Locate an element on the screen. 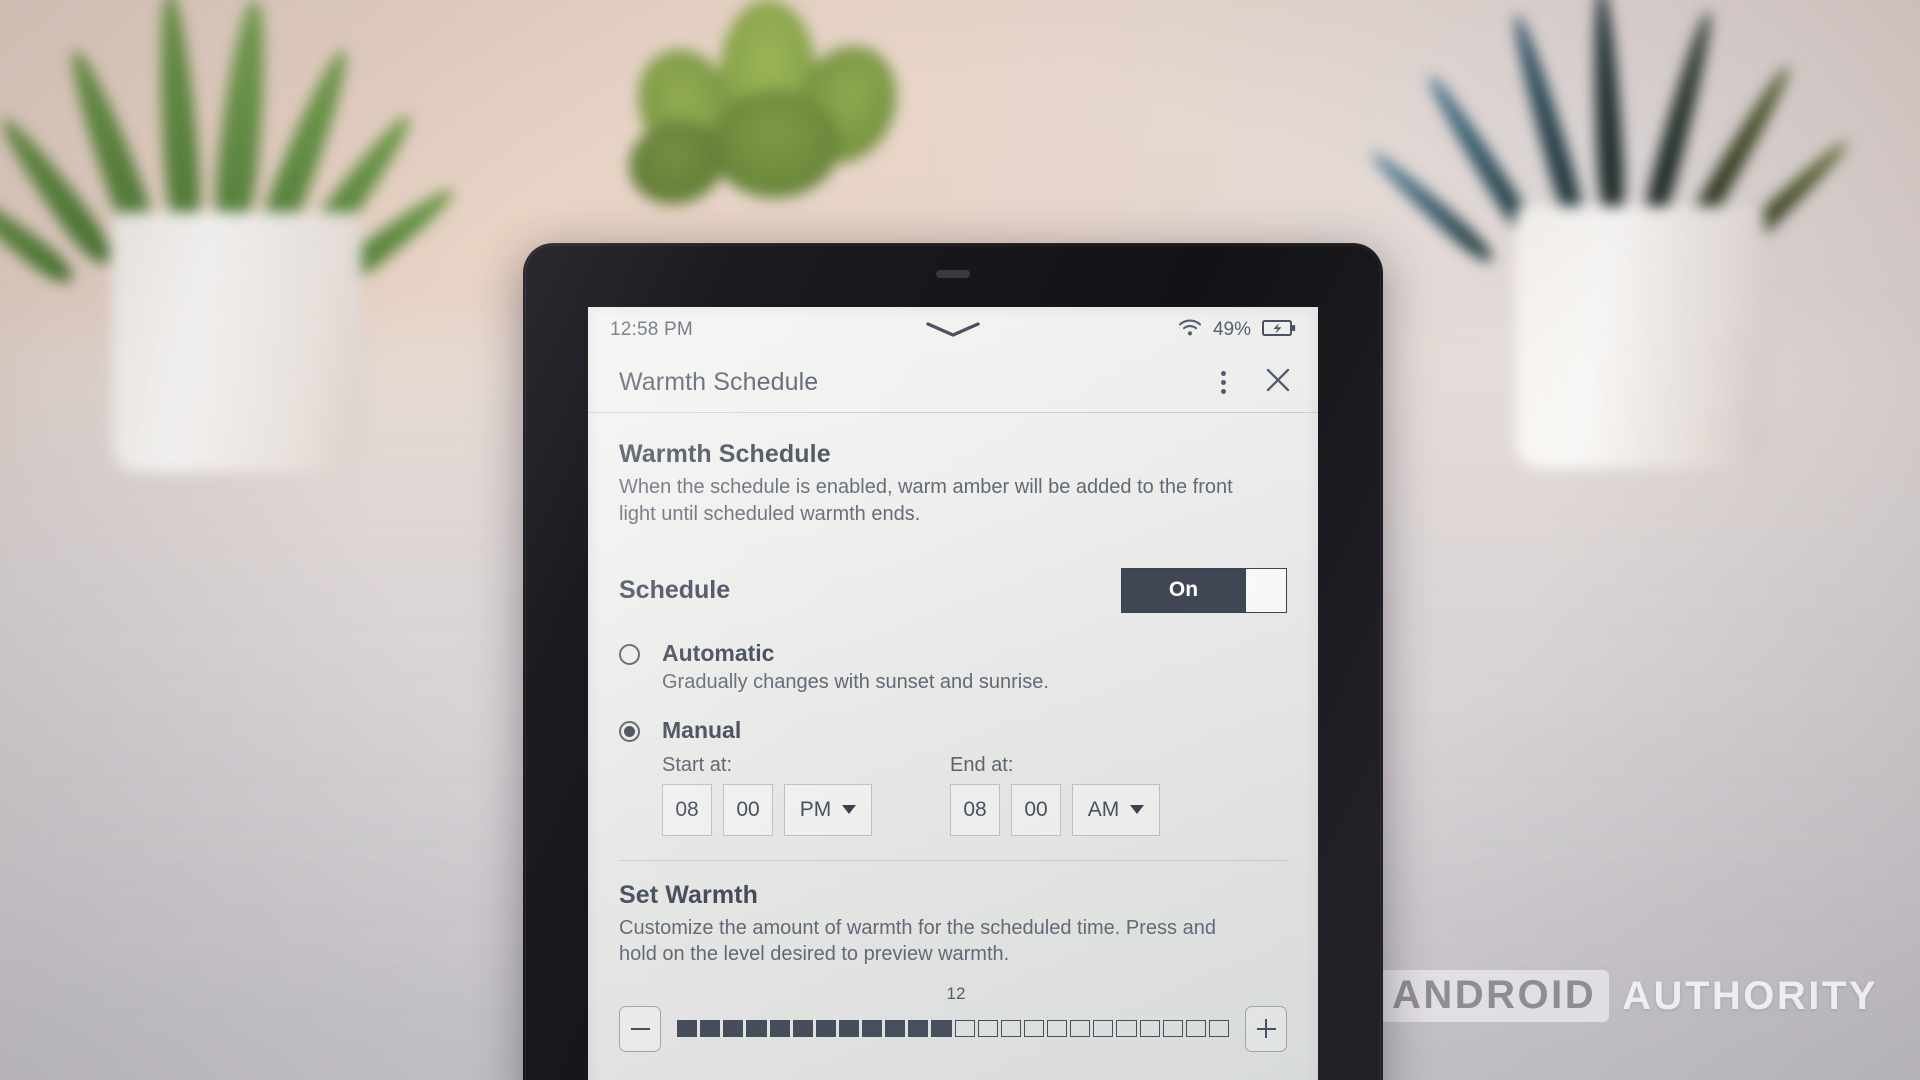 This screenshot has width=1920, height=1080. status-bar: 12:58 PM 49% is located at coordinates (953, 330).